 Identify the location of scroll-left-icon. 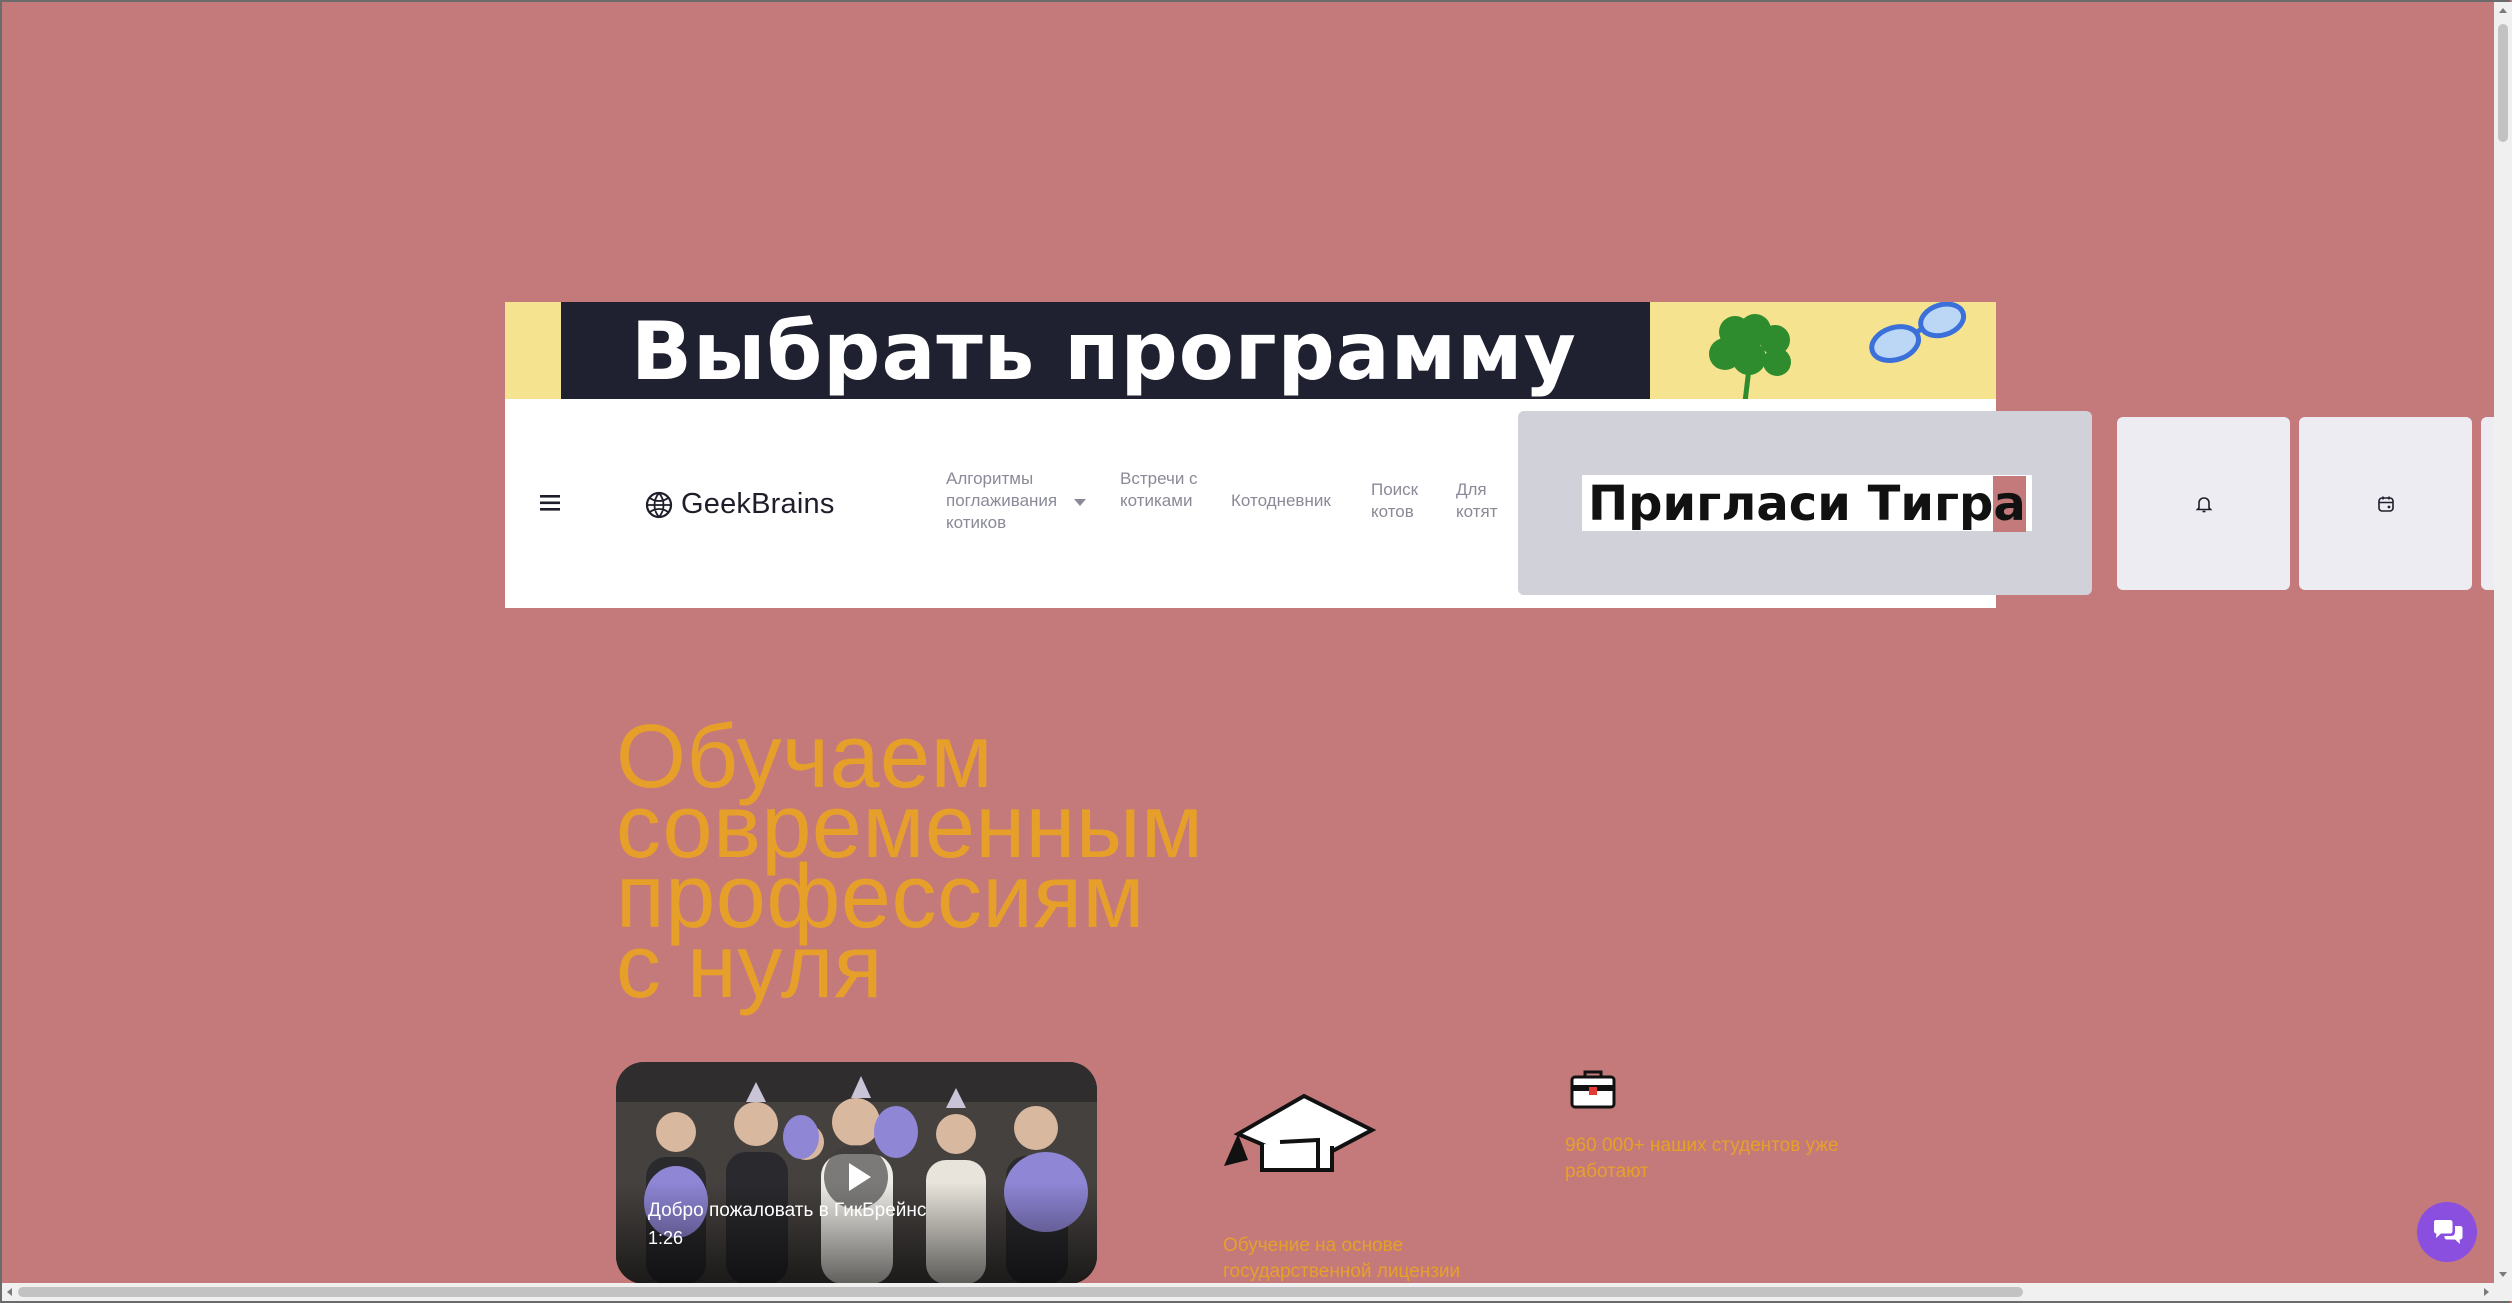
(9, 1292).